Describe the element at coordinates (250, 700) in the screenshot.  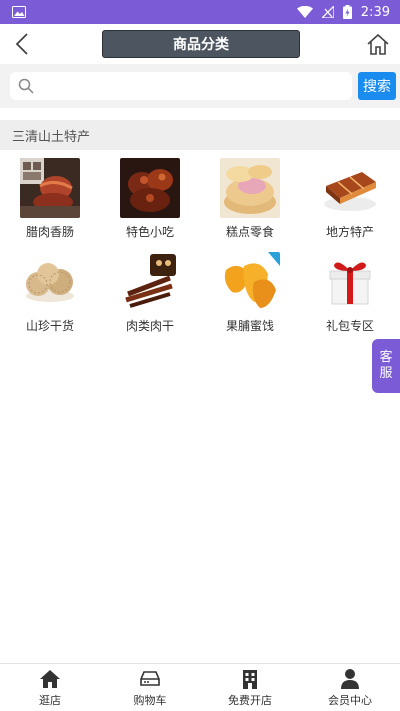
I see `nav-label: 免费开店` at that location.